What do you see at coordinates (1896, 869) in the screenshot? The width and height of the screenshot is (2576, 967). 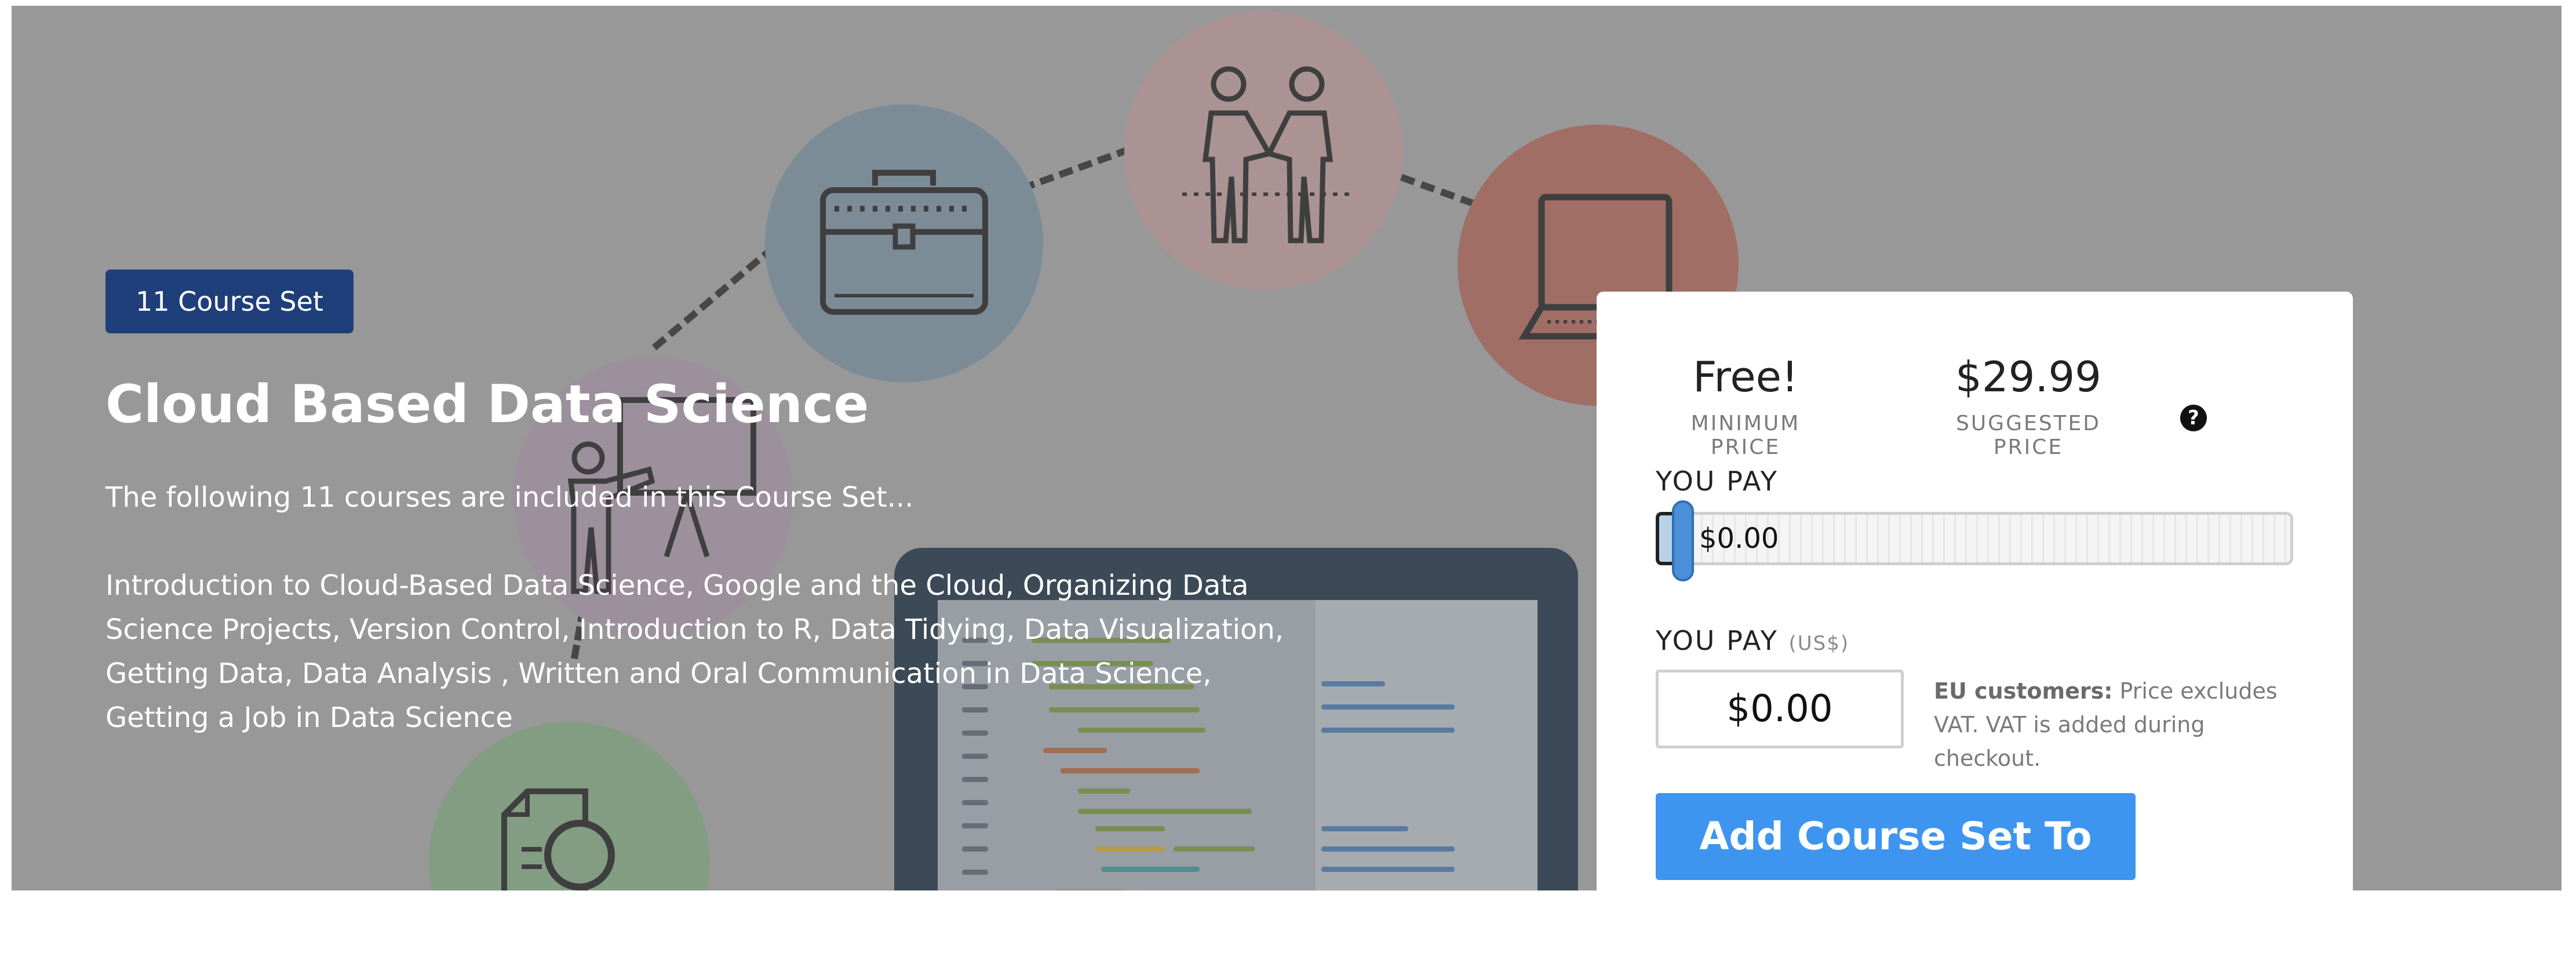 I see `add-to-cart-button: Add Course Set To Cart` at bounding box center [1896, 869].